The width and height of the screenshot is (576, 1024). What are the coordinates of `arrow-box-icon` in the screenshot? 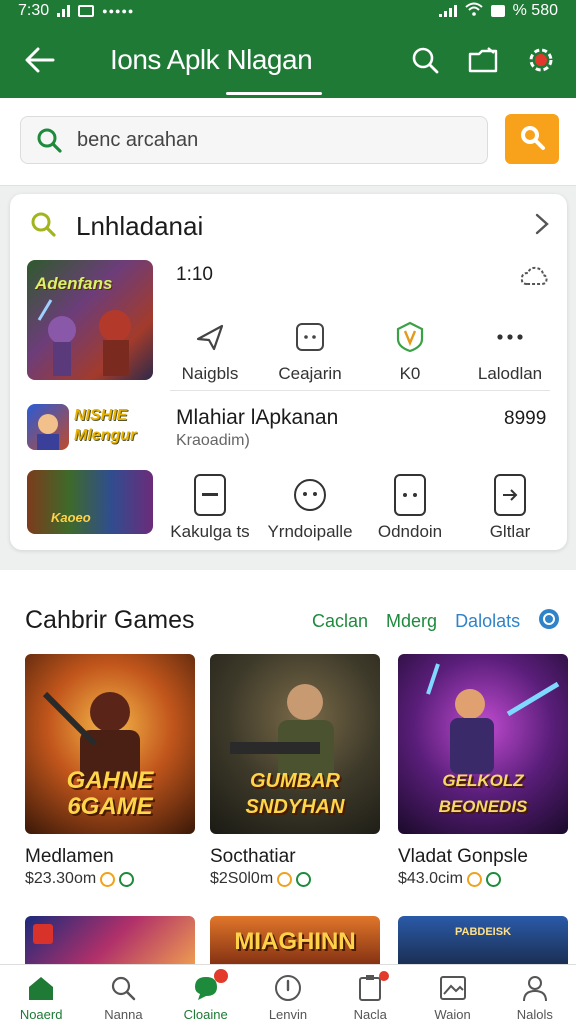 It's located at (510, 495).